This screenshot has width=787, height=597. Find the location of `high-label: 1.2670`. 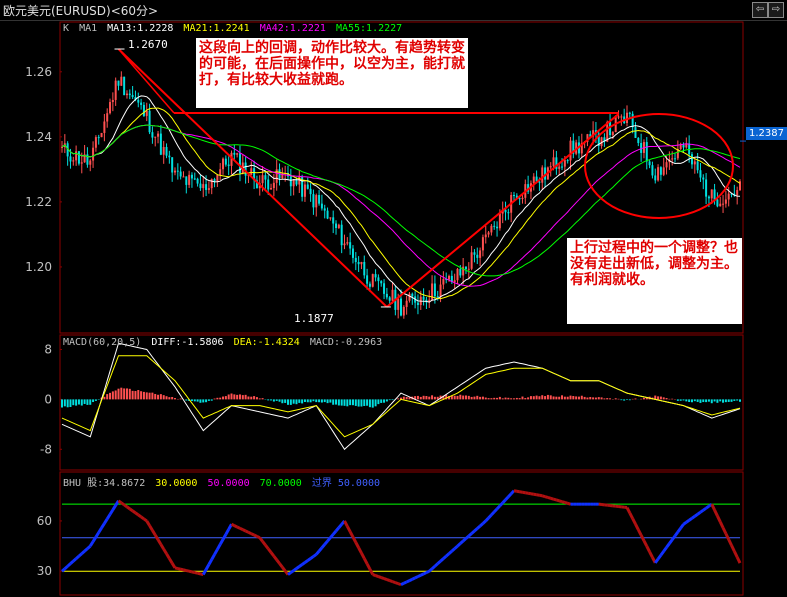

high-label: 1.2670 is located at coordinates (148, 44).